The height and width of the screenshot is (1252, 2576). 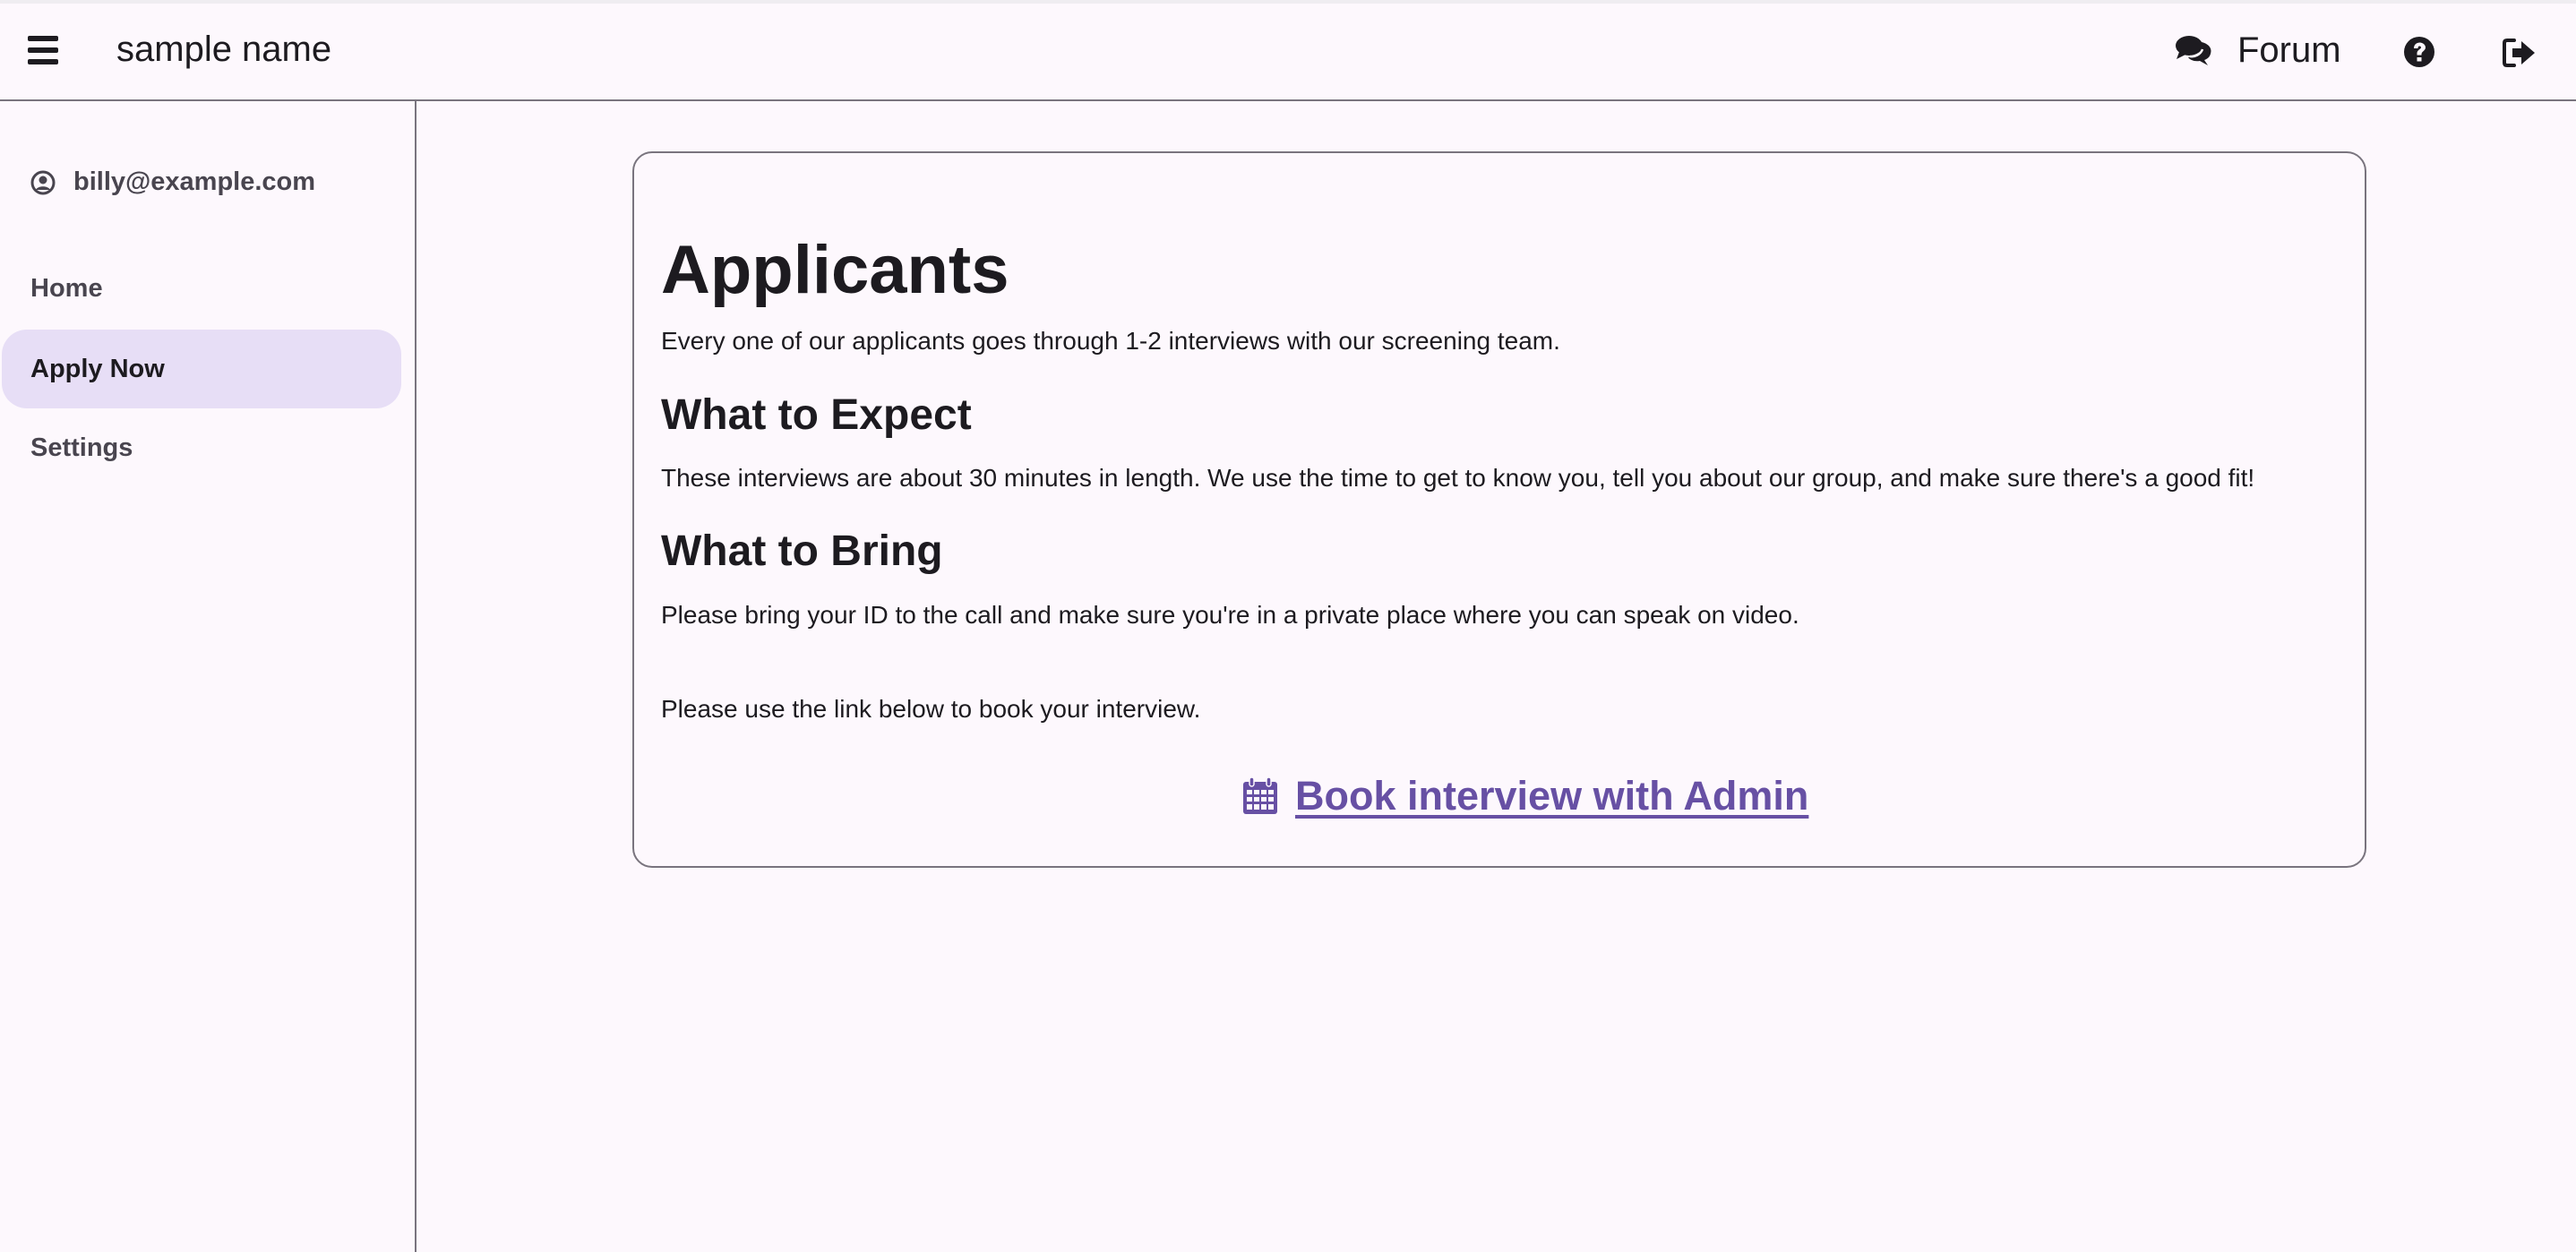 I want to click on user-circle-icon, so click(x=43, y=182).